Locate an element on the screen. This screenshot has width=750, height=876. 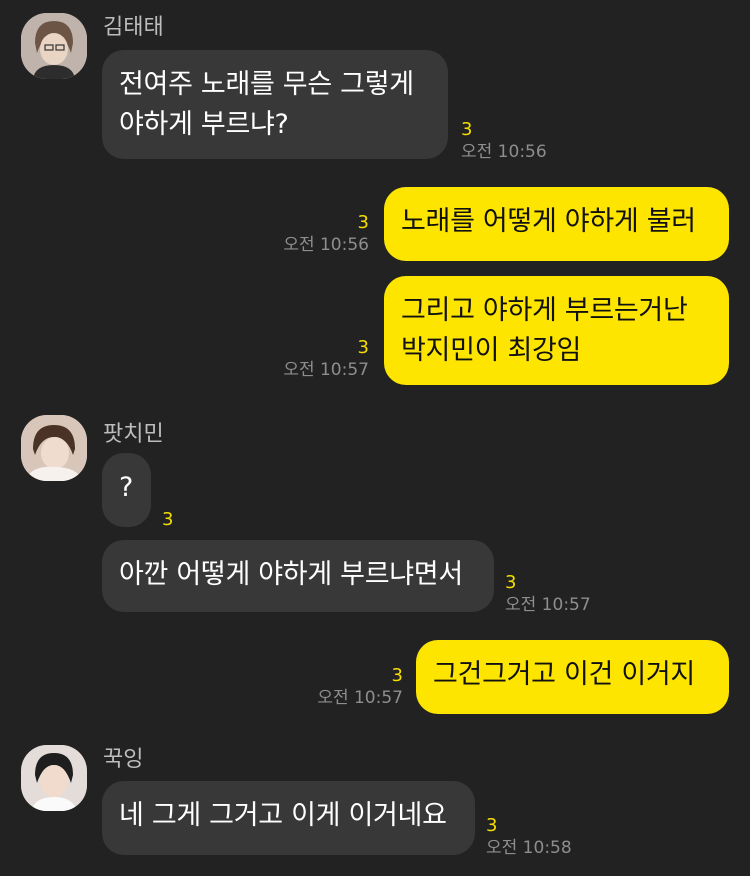
message-bubble-outgoing: 노래를 어떻게 야하게 불러 is located at coordinates (556, 224).